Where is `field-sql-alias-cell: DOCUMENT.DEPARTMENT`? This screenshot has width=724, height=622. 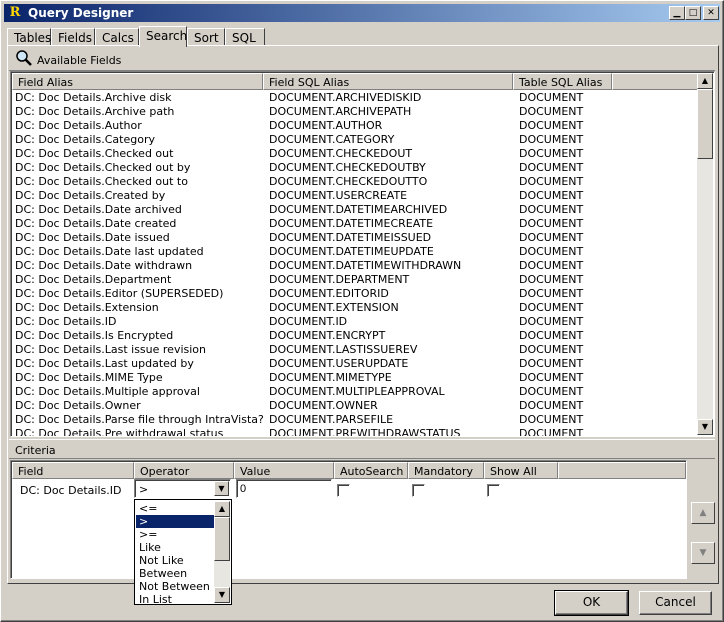
field-sql-alias-cell: DOCUMENT.DEPARTMENT is located at coordinates (339, 279).